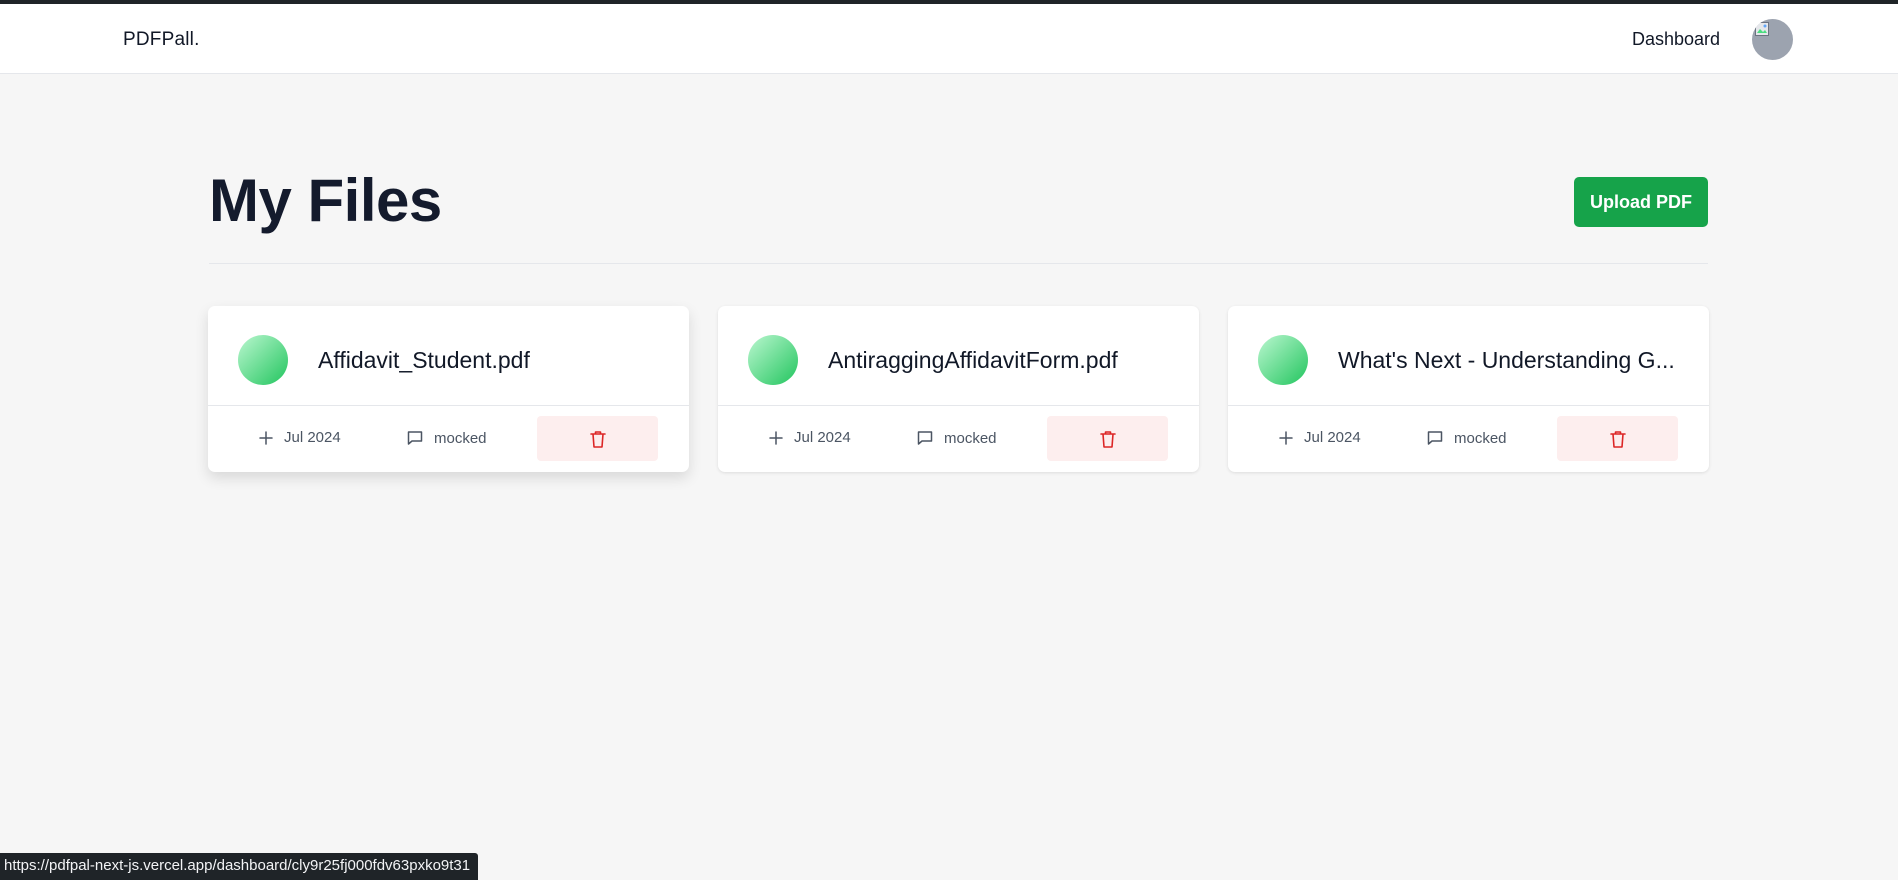 The image size is (1898, 880). I want to click on file-name: Affidavit_Student.pdf, so click(424, 360).